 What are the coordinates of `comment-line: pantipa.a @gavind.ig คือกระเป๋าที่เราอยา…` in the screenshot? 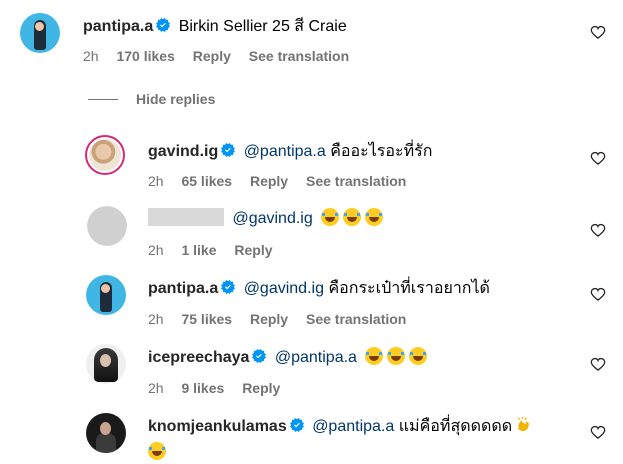 It's located at (319, 289).